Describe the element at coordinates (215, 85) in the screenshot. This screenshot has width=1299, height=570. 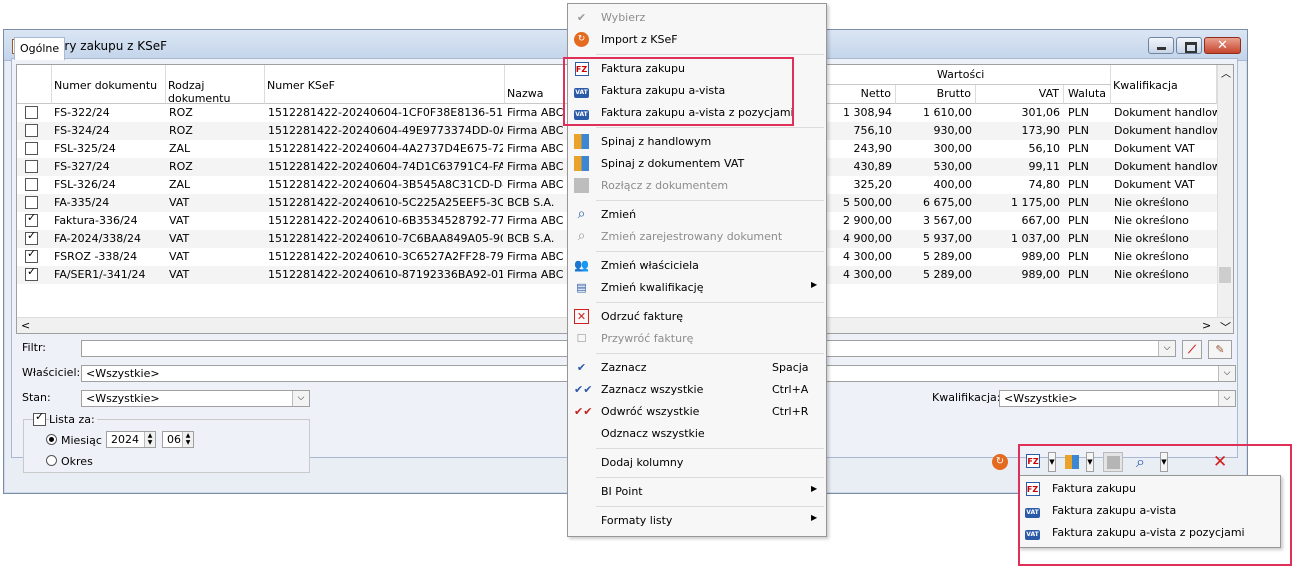
I see `header-rodzaj-dokumentu: Rodzaj dokumentu` at that location.